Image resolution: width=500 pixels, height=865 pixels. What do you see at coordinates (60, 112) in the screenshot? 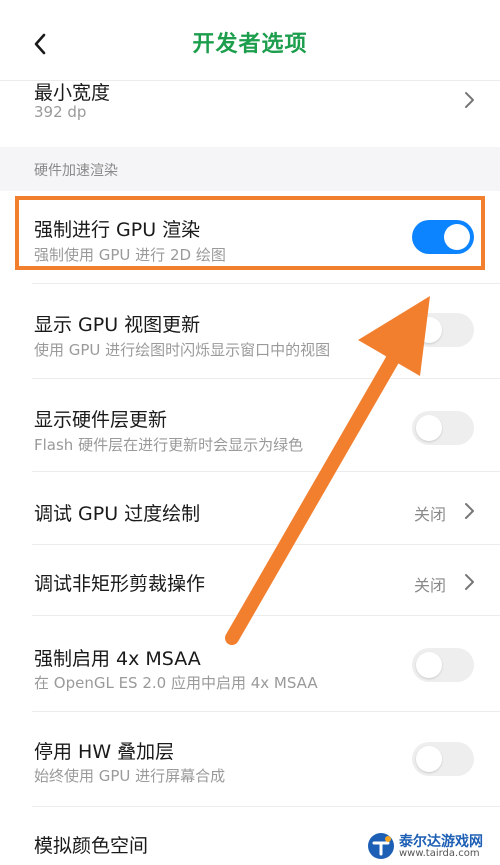
I see `row-value: 392 dp` at bounding box center [60, 112].